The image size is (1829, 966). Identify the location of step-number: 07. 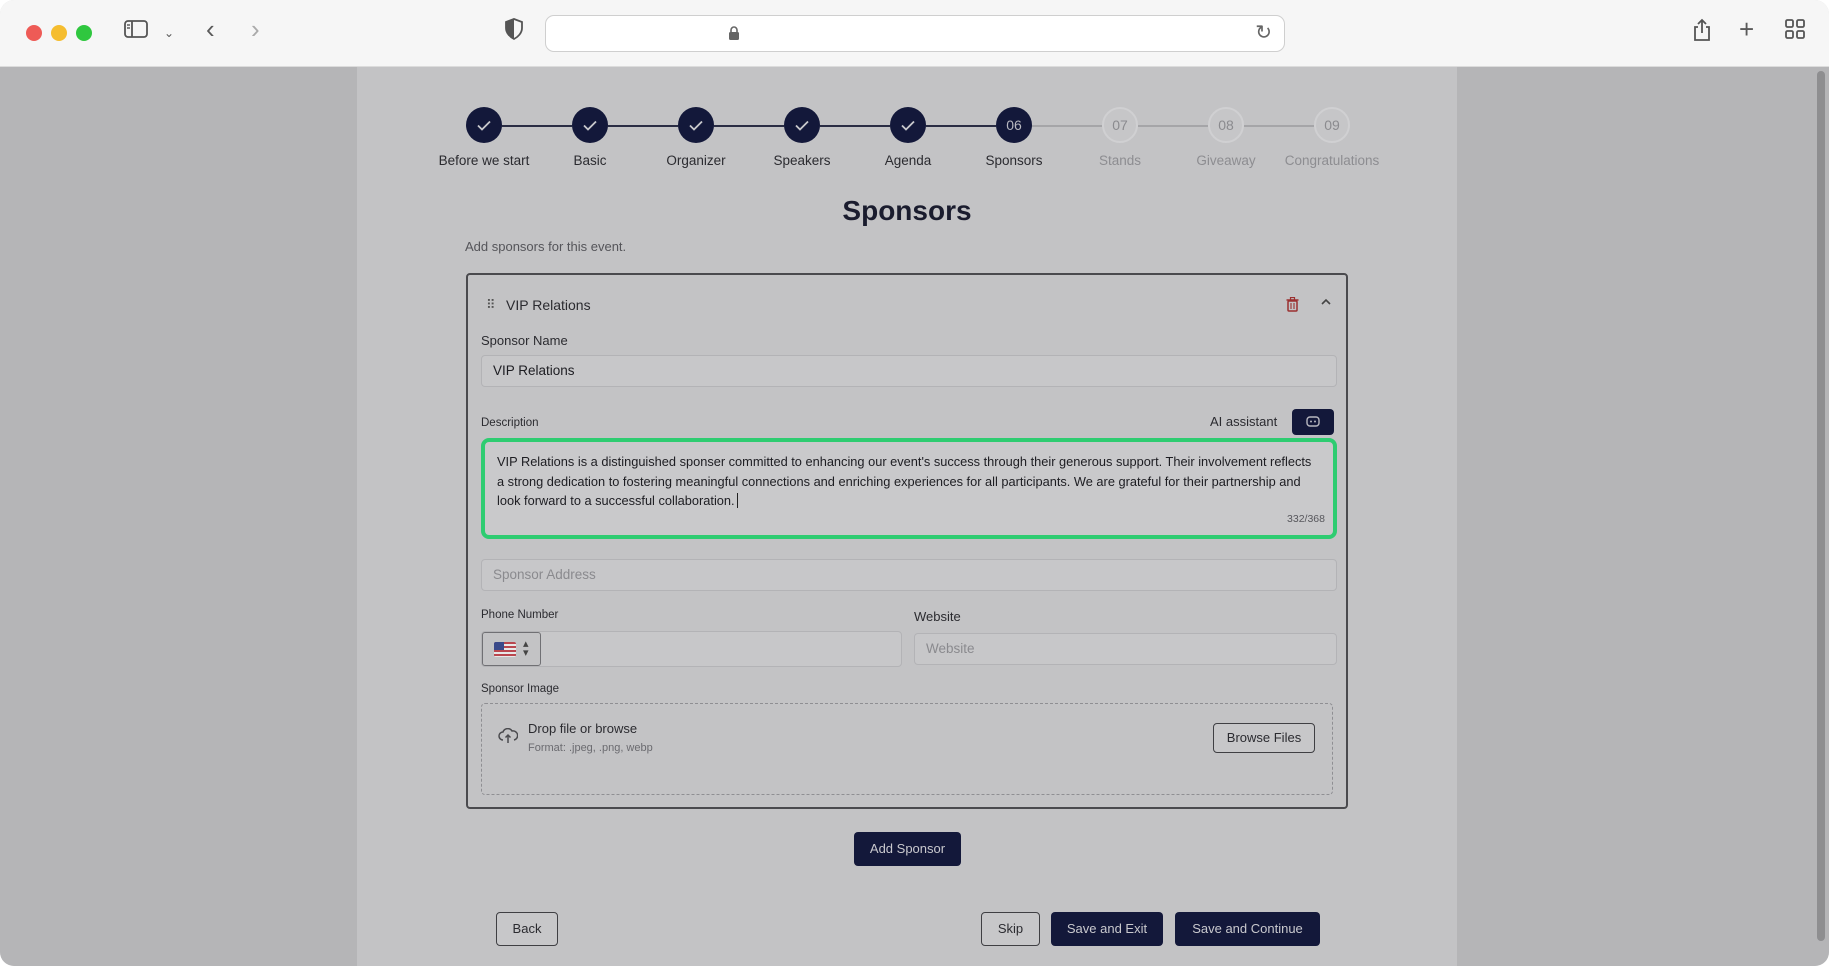
(1120, 125).